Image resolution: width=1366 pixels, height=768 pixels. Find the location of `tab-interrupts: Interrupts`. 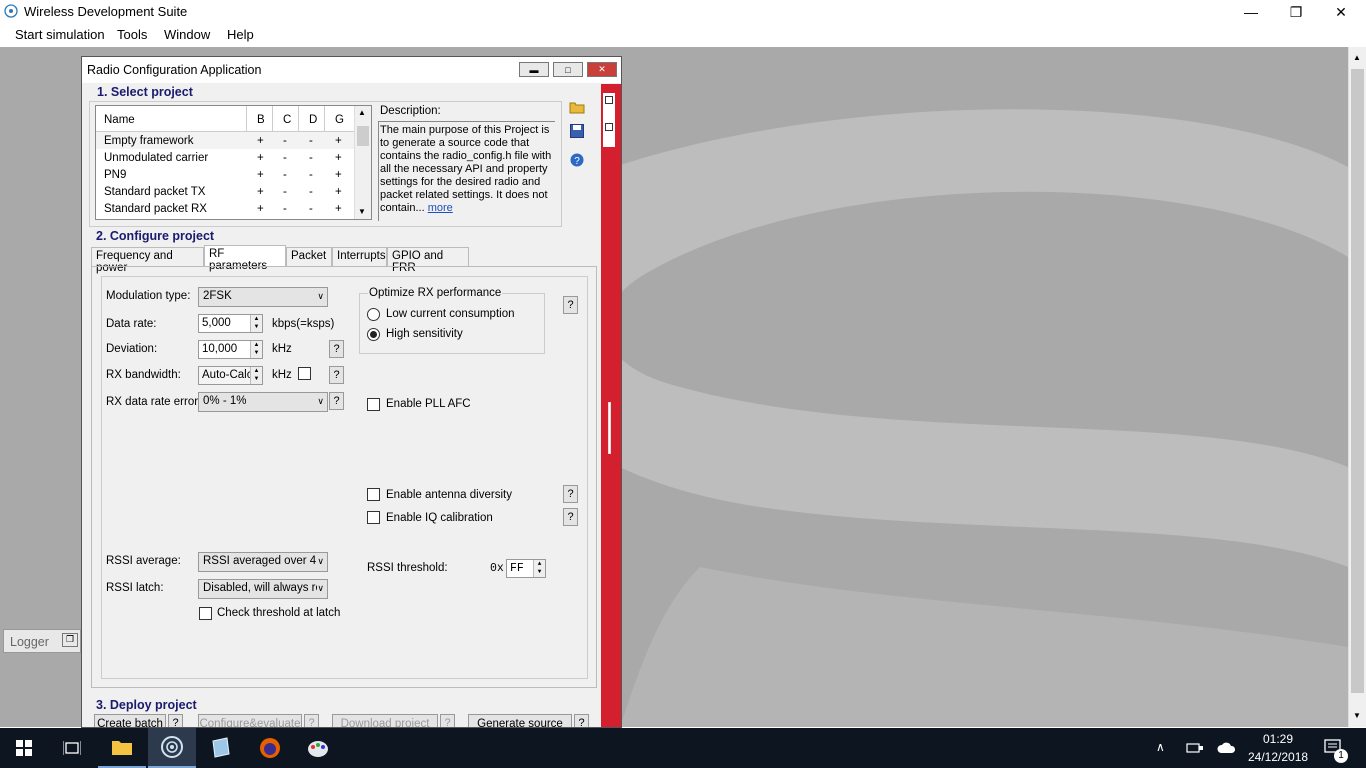

tab-interrupts: Interrupts is located at coordinates (359, 256).